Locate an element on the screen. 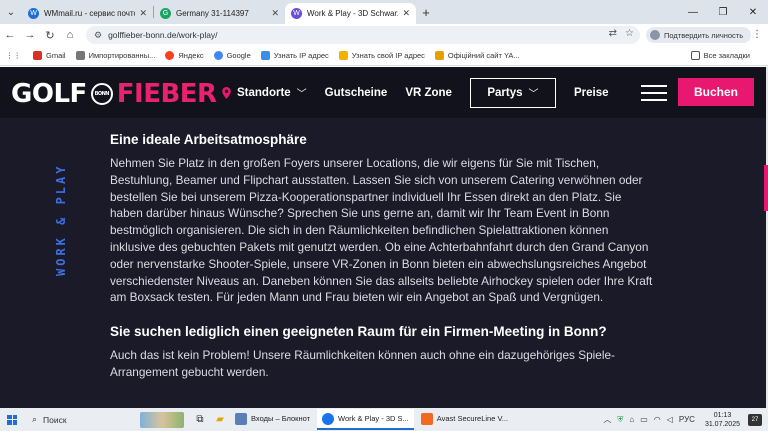 The width and height of the screenshot is (768, 431). bookmark-label: Google is located at coordinates (238, 55).